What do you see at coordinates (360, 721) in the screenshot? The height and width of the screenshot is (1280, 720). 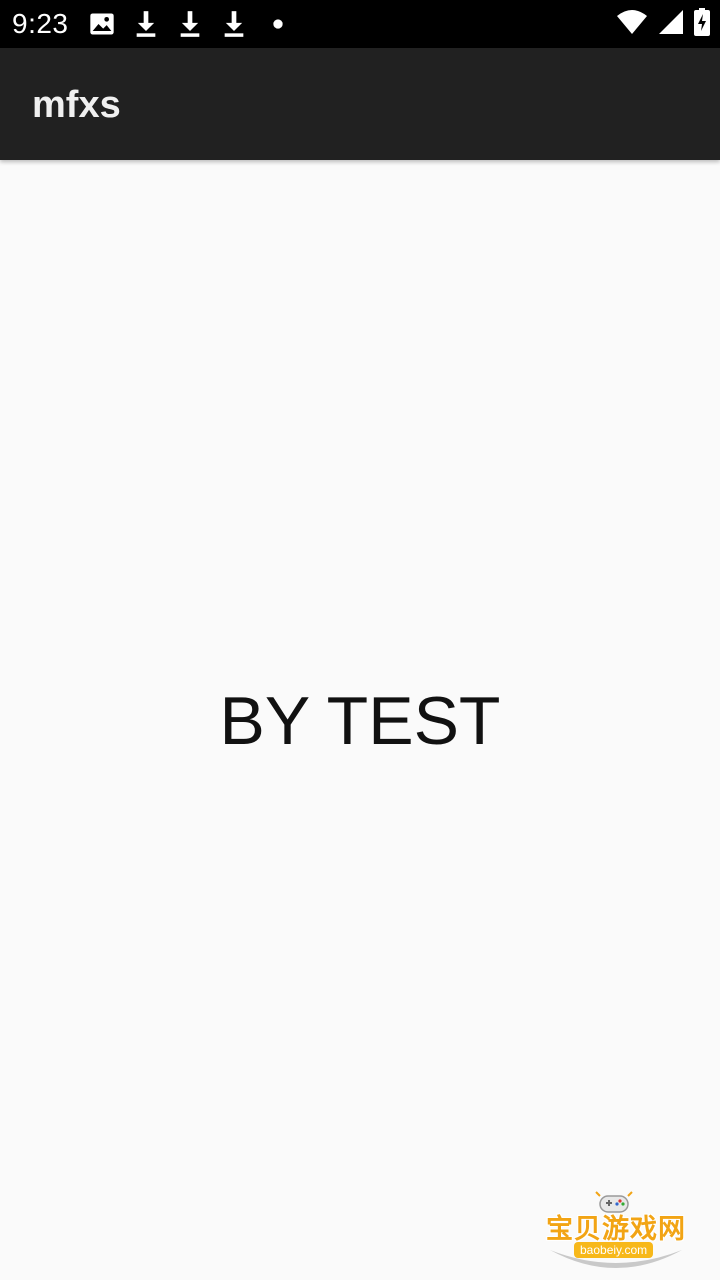 I see `content-text: BY TEST` at bounding box center [360, 721].